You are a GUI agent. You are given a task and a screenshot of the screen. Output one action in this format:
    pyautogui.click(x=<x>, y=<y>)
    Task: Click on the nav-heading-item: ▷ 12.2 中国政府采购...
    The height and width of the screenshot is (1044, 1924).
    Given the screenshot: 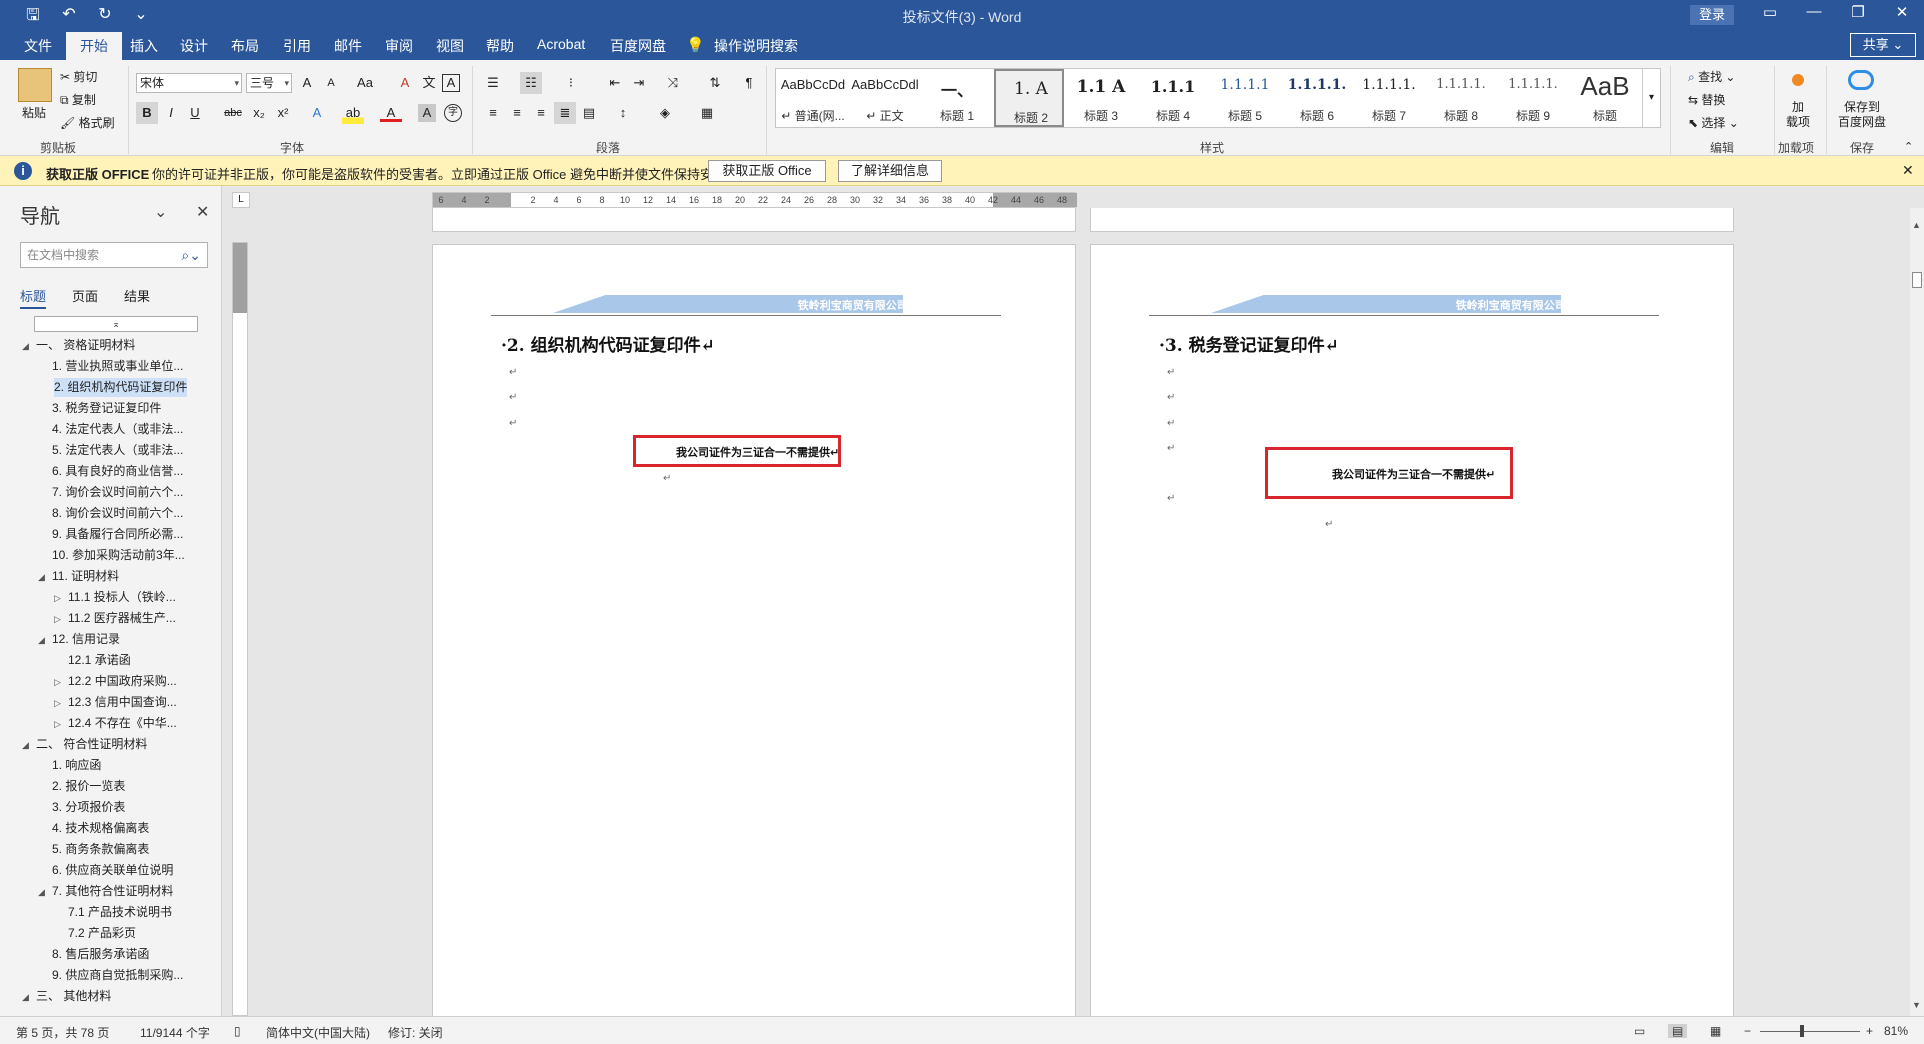 What is the action you would take?
    pyautogui.click(x=115, y=681)
    